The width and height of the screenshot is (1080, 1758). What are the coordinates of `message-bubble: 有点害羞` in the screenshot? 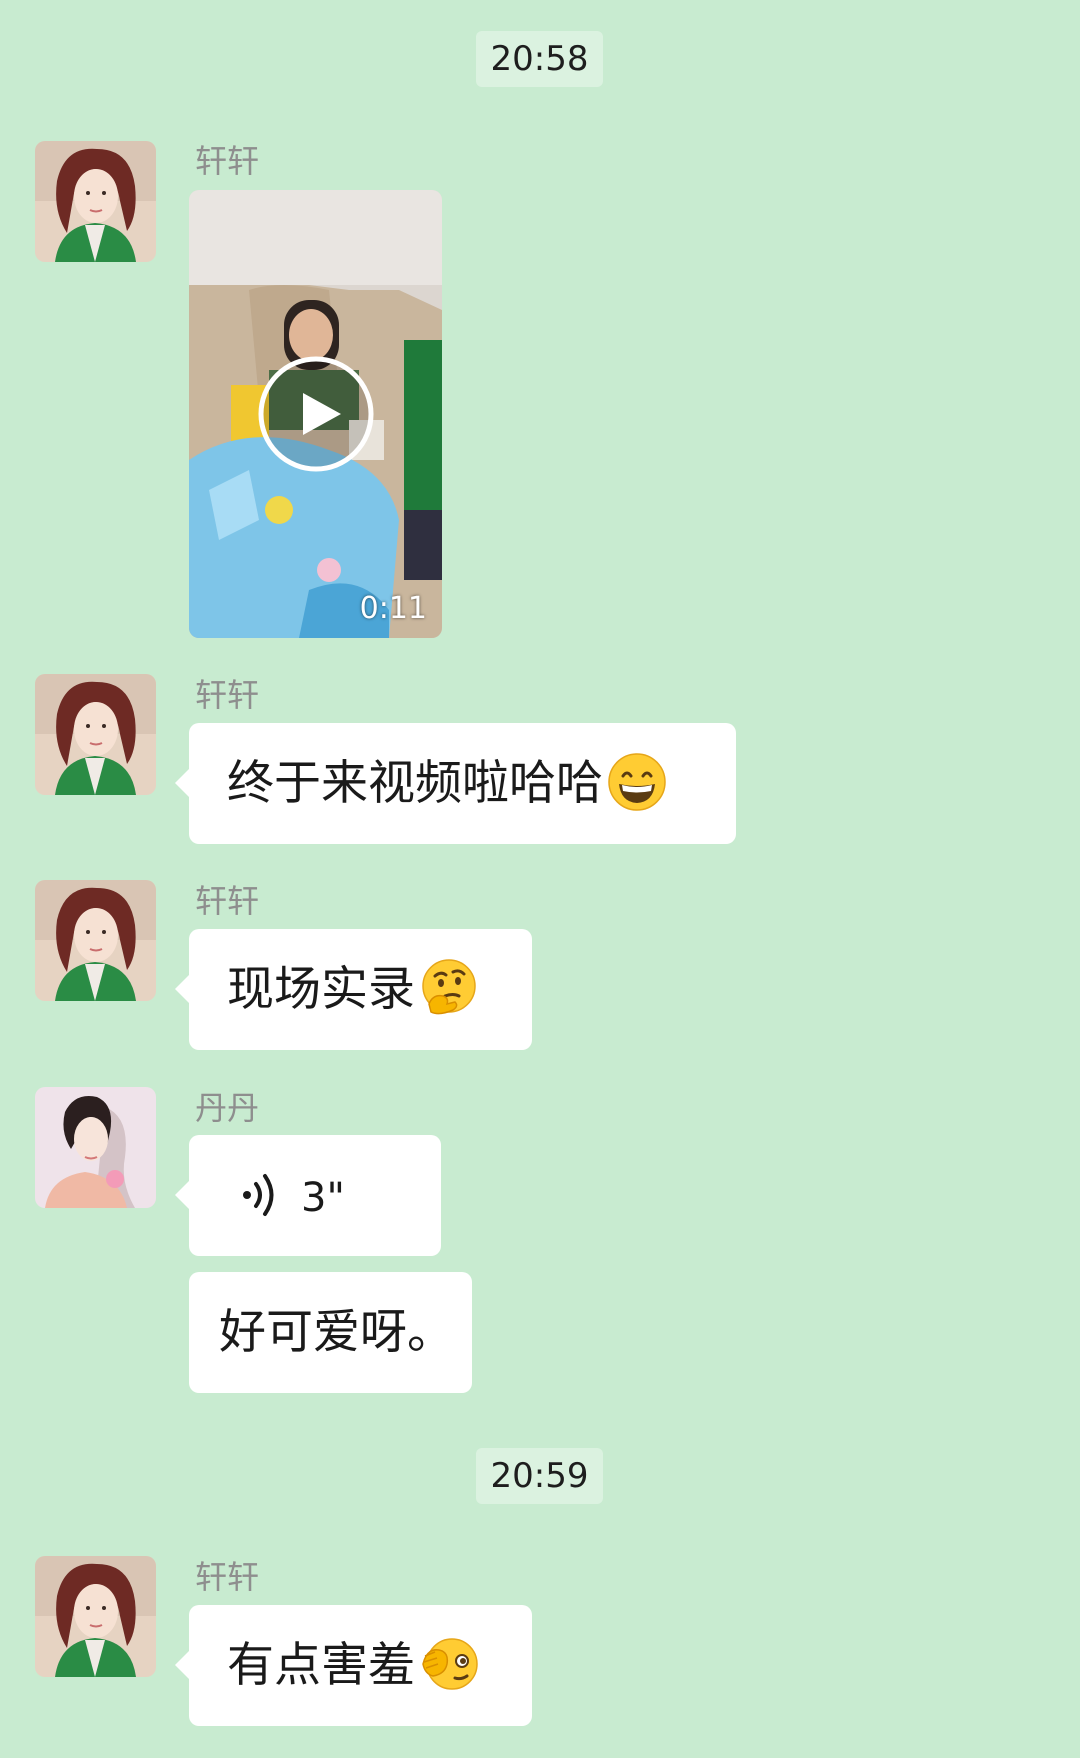 It's located at (353, 1665).